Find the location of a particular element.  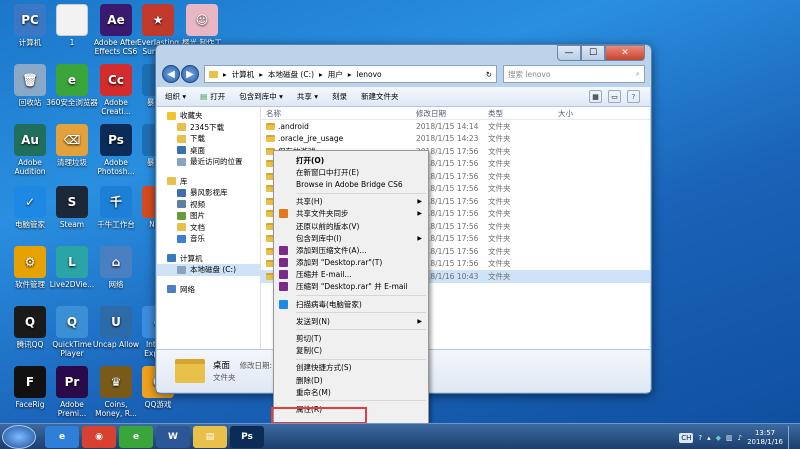

new-folder-button: 新建文件夹 is located at coordinates (380, 96).